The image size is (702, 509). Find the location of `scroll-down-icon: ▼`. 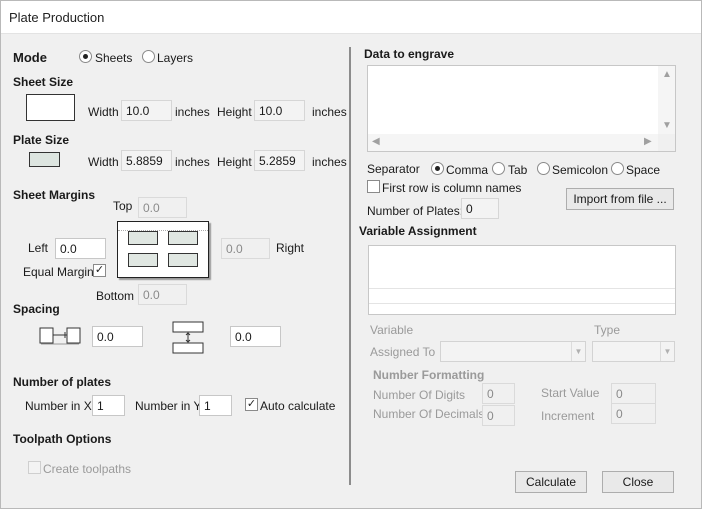

scroll-down-icon: ▼ is located at coordinates (667, 126).